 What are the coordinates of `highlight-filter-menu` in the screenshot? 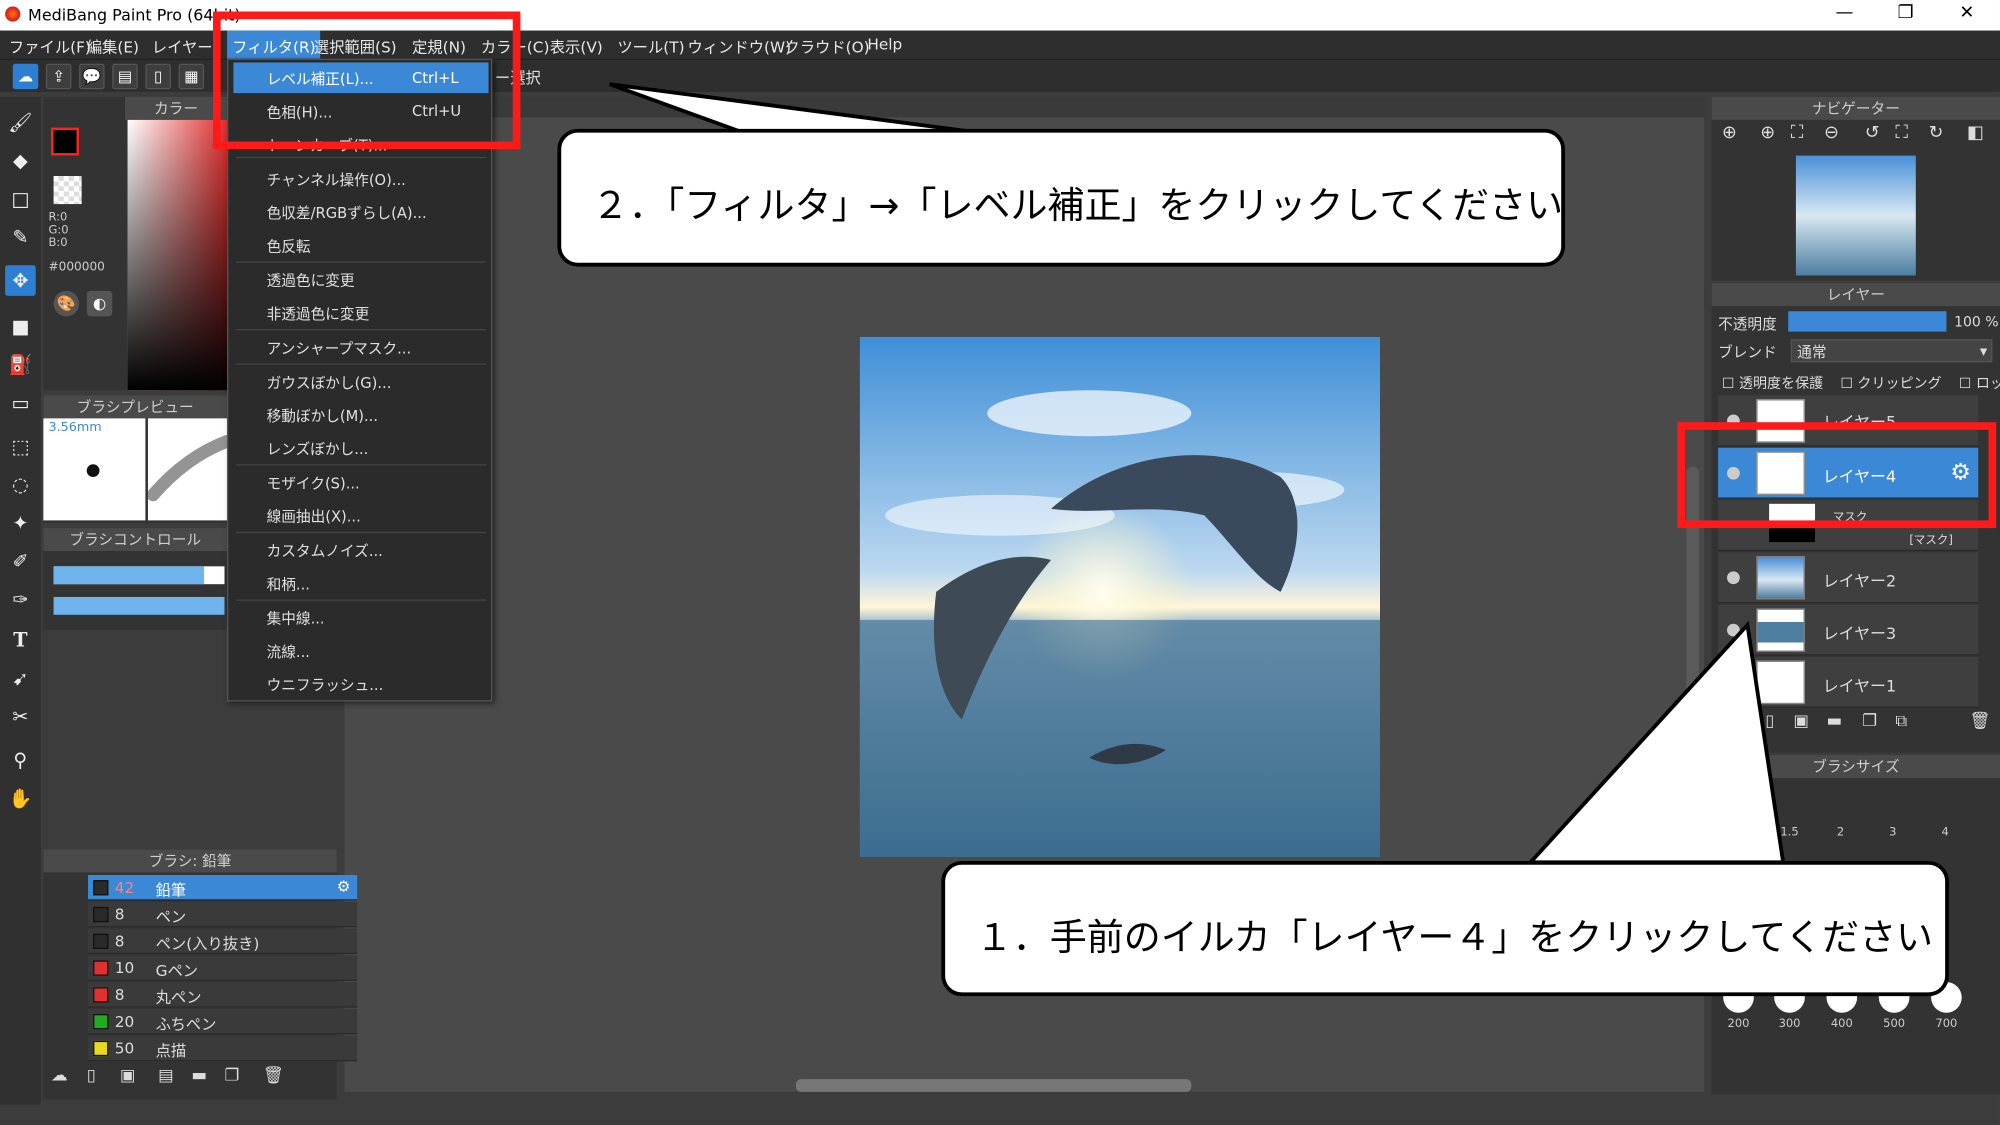 It's located at (367, 80).